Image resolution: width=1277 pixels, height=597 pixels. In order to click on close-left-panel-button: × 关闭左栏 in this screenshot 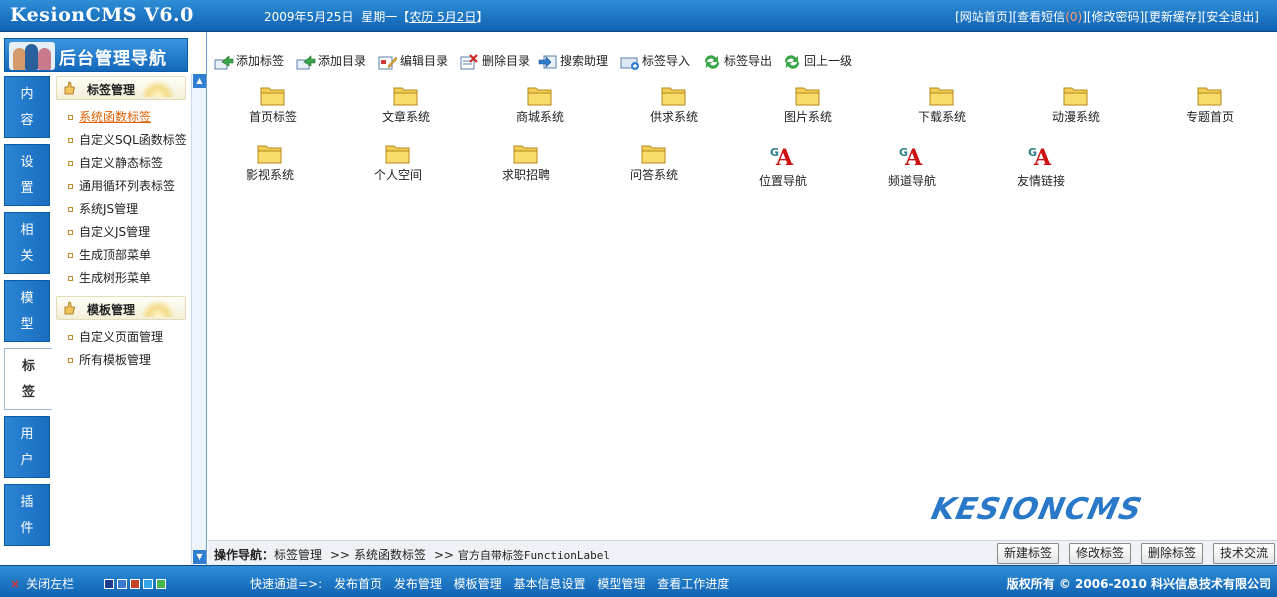, I will do `click(42, 583)`.